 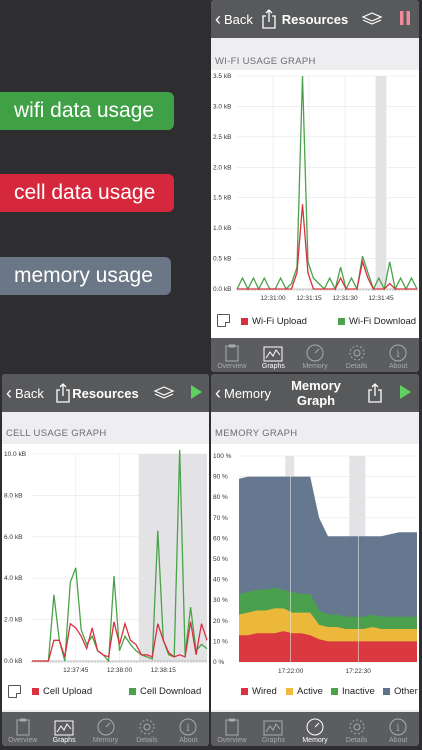 I want to click on page-title: Memory Graph, so click(x=316, y=393).